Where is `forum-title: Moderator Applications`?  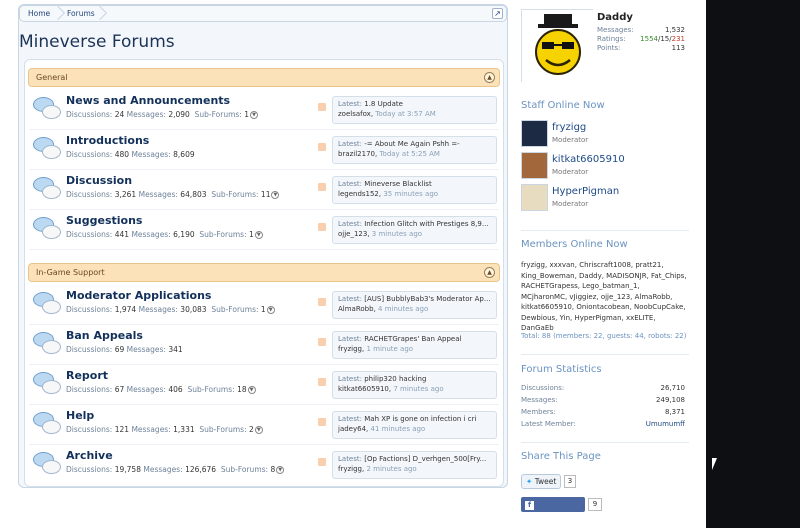
forum-title: Moderator Applications is located at coordinates (138, 295).